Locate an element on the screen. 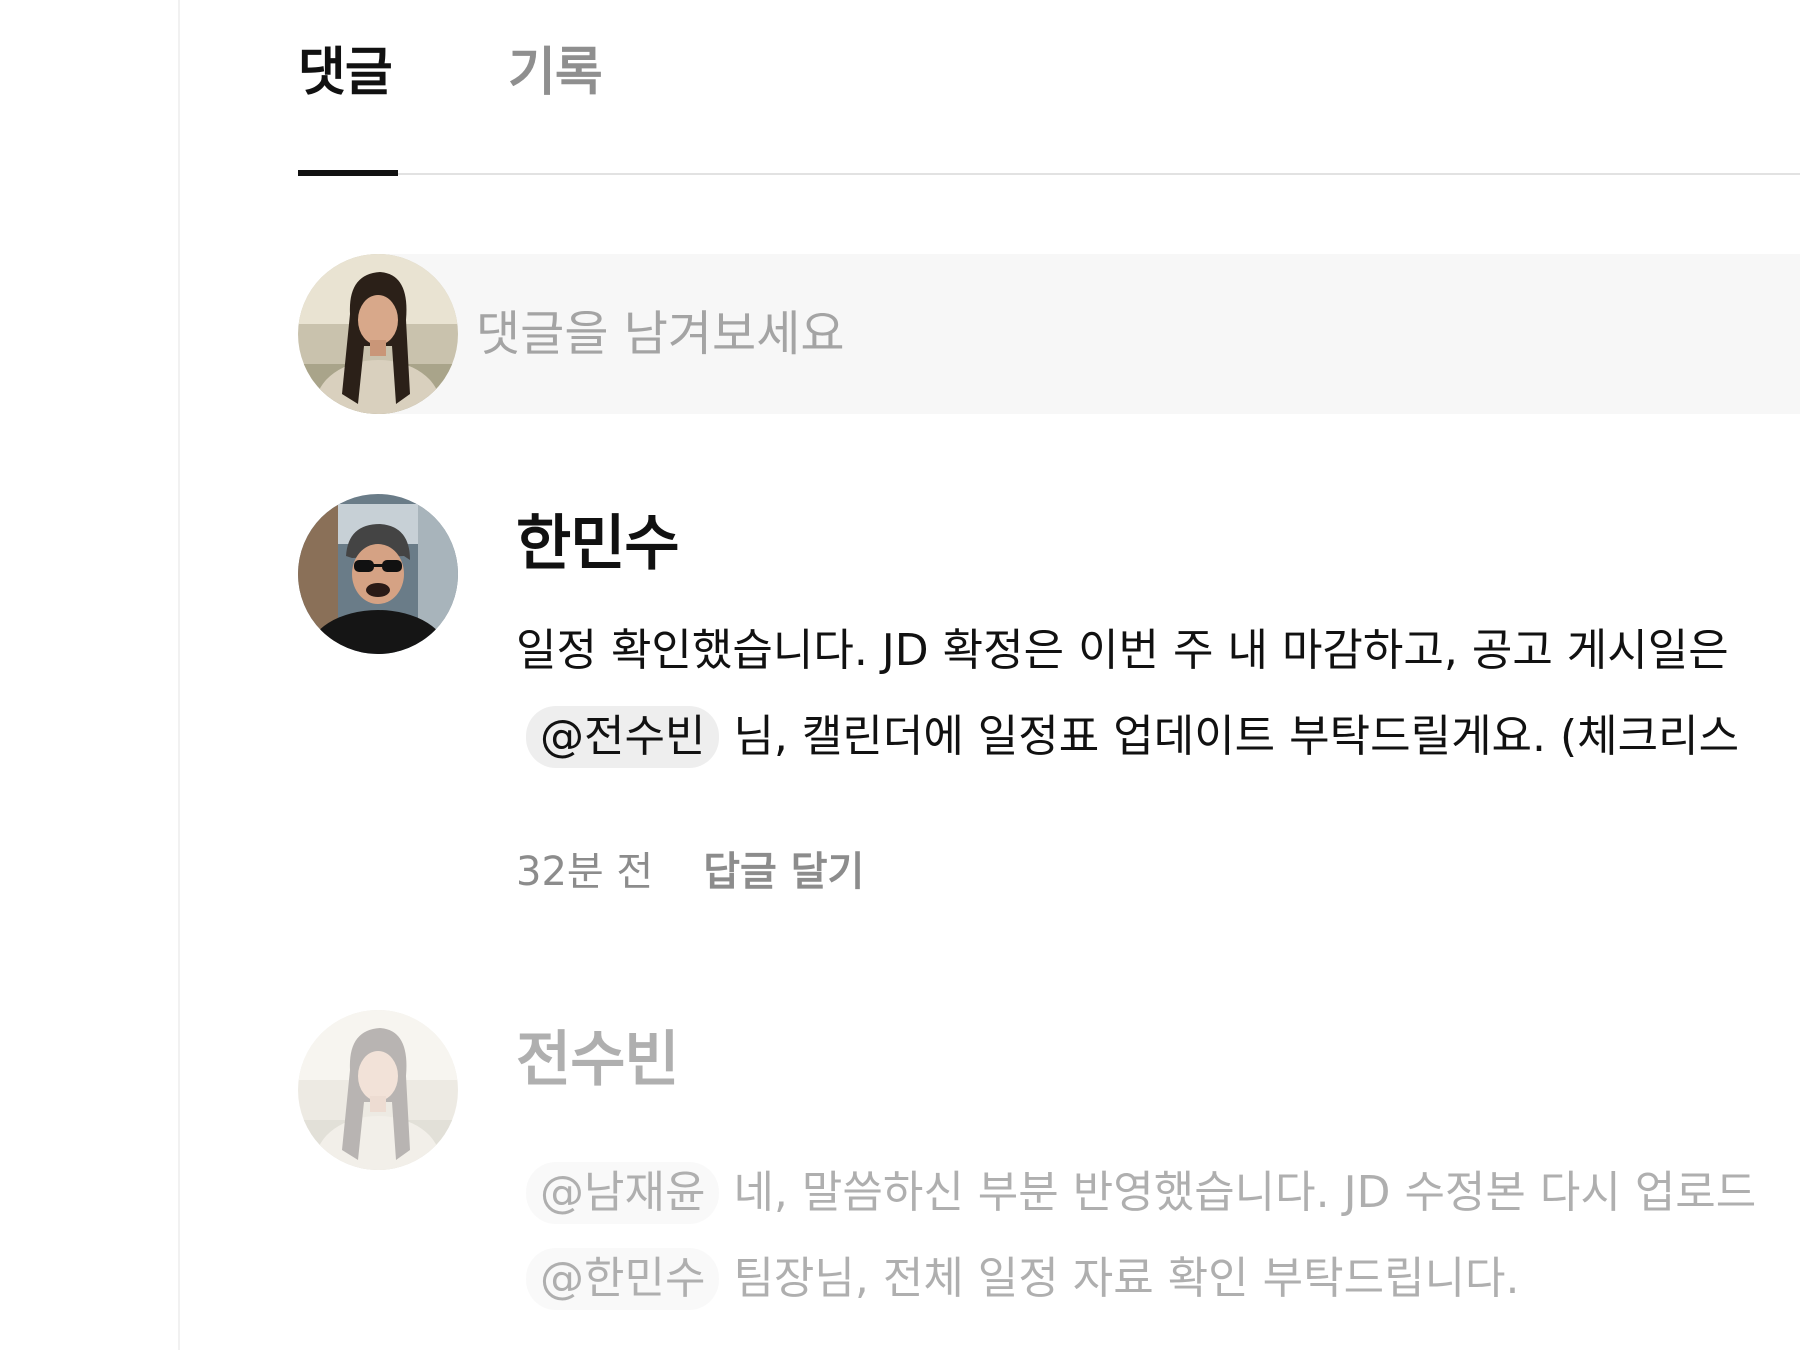  comment-timestamp: 32분 전 is located at coordinates (585, 872).